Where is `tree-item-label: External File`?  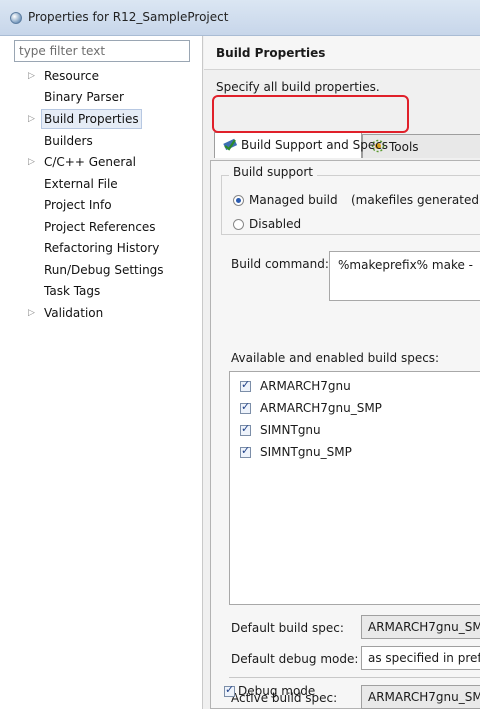
tree-item-label: External File is located at coordinates (81, 184).